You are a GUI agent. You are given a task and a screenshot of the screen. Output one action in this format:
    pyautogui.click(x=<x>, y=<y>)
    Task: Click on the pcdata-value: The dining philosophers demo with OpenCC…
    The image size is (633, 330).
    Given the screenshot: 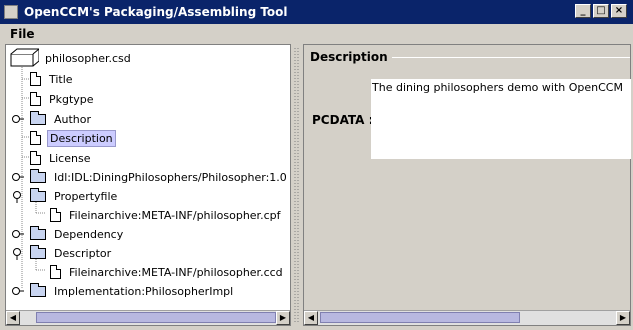 What is the action you would take?
    pyautogui.click(x=497, y=87)
    